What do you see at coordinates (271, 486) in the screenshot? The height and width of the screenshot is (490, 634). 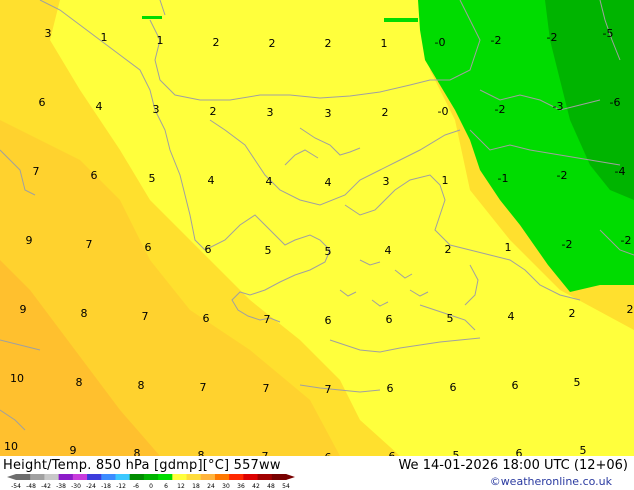 I see `scale-tick-label: 48` at bounding box center [271, 486].